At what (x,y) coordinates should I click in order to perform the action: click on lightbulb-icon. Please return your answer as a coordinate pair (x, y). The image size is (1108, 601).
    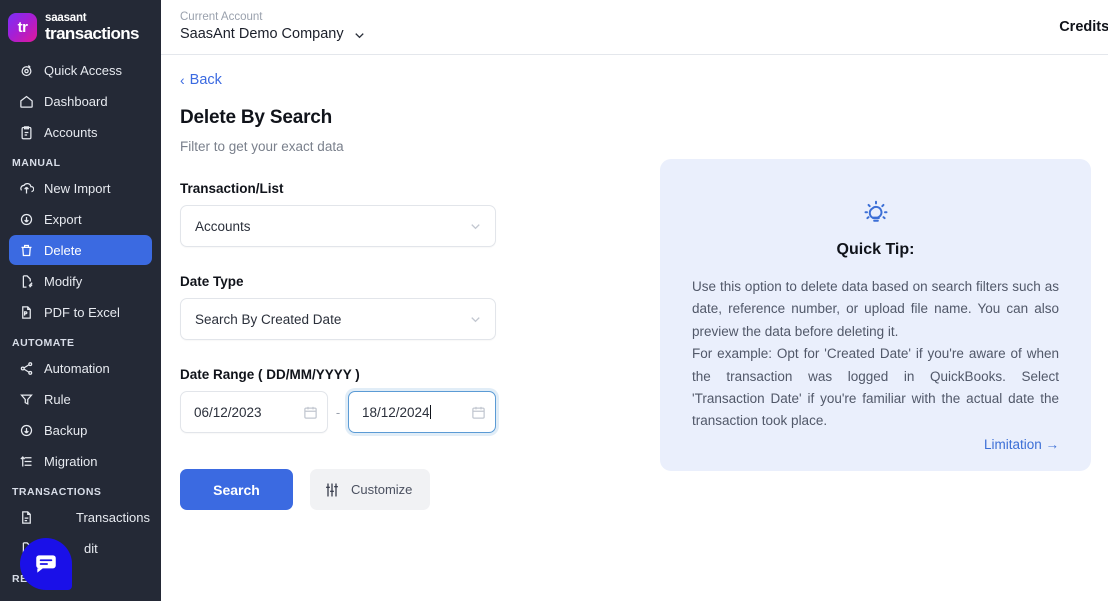
    Looking at the image, I should click on (875, 213).